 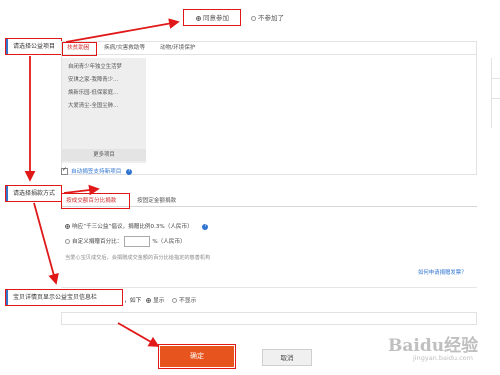 I want to click on project-section-text: 请选择公益项目, so click(x=34, y=46).